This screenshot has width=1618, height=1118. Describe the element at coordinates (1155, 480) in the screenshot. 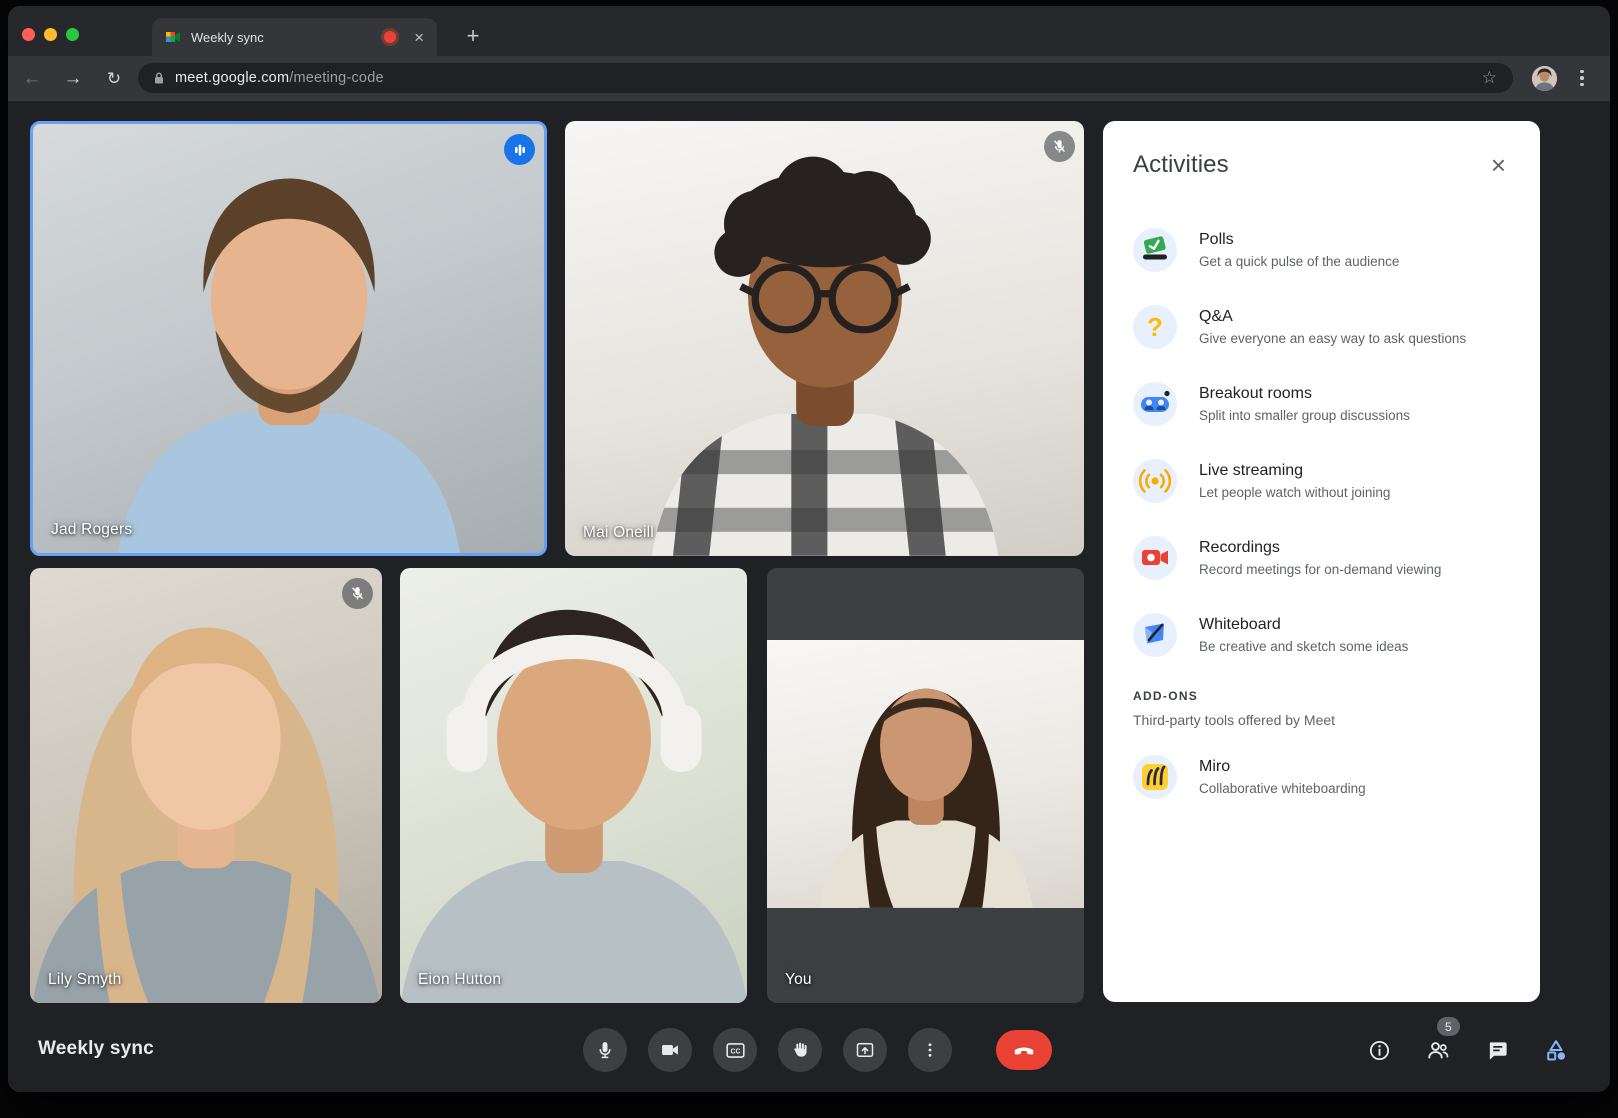

I see `broadcast-icon` at that location.